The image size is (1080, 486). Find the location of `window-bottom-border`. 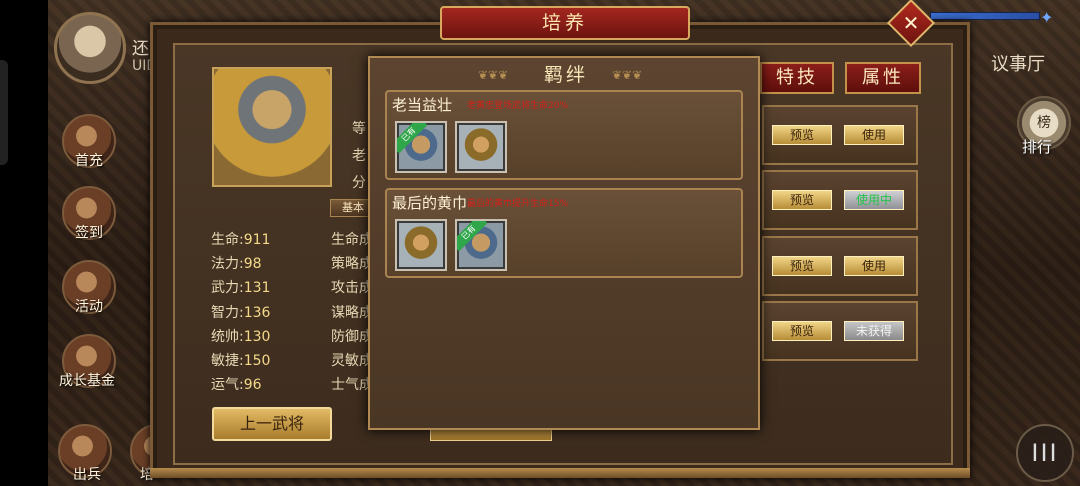

window-bottom-border is located at coordinates (560, 473).